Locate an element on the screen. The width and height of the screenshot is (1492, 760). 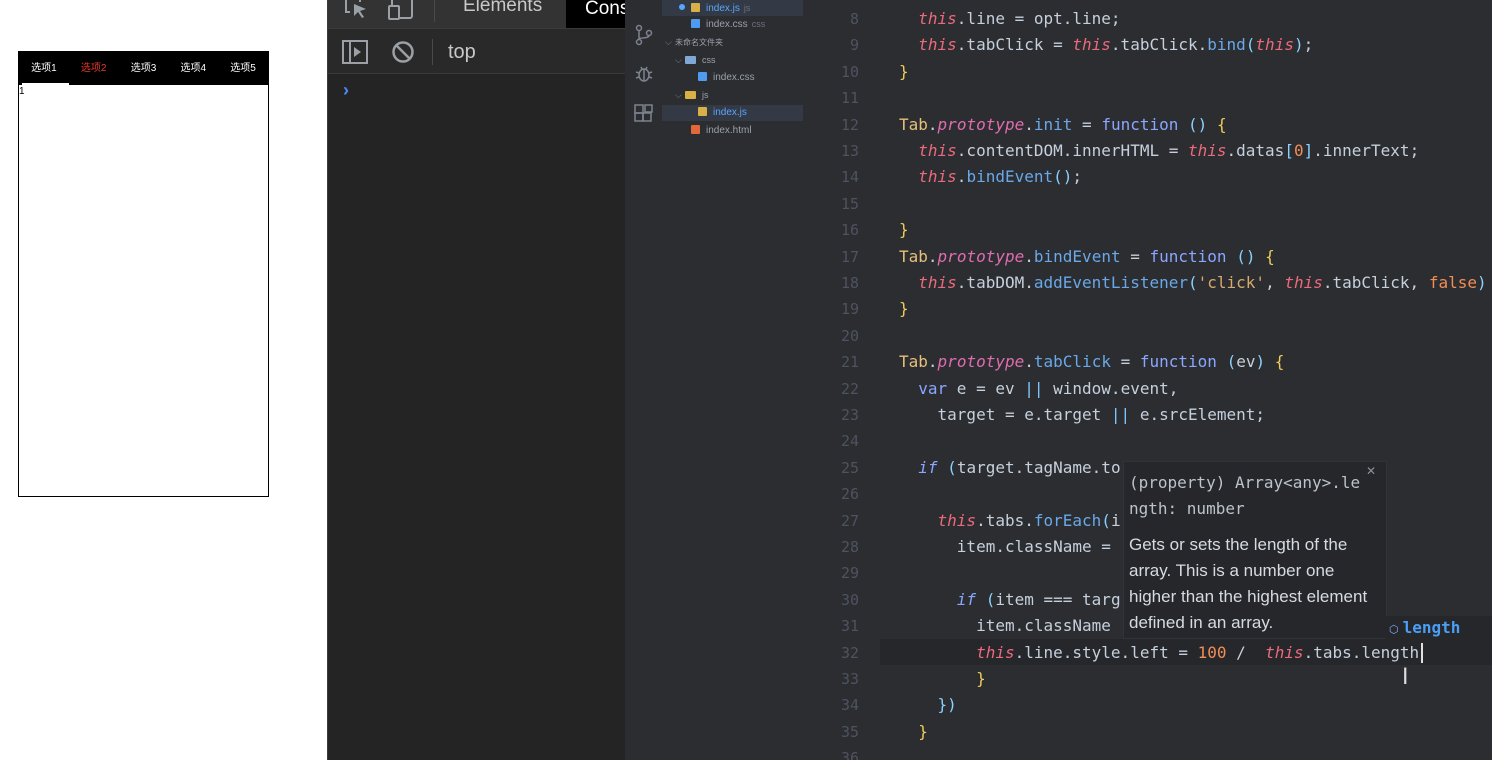
line-number: 36 is located at coordinates (849, 754).